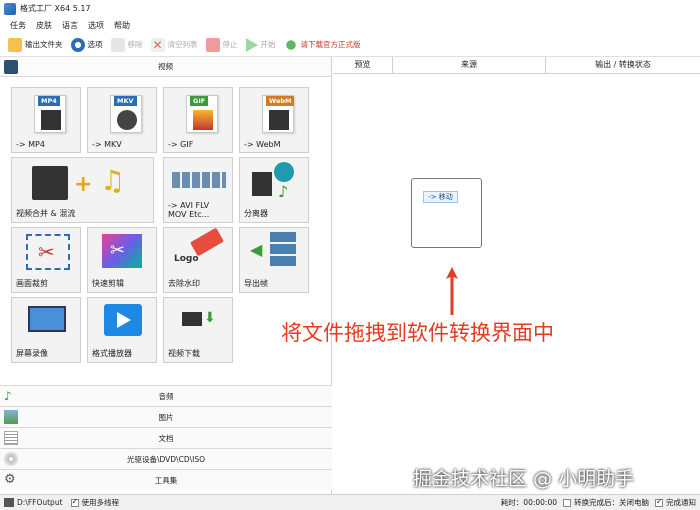  I want to click on output-folder-button: 输出文件夹, so click(35, 44).